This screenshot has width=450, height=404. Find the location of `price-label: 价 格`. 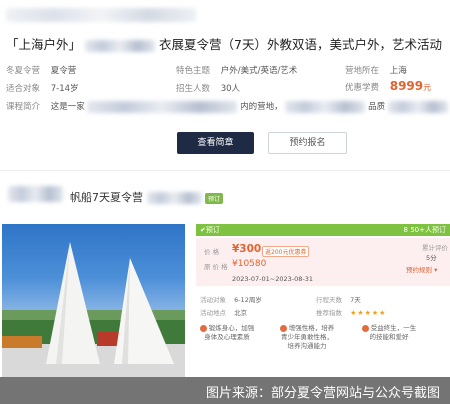

price-label: 价 格 is located at coordinates (212, 252).